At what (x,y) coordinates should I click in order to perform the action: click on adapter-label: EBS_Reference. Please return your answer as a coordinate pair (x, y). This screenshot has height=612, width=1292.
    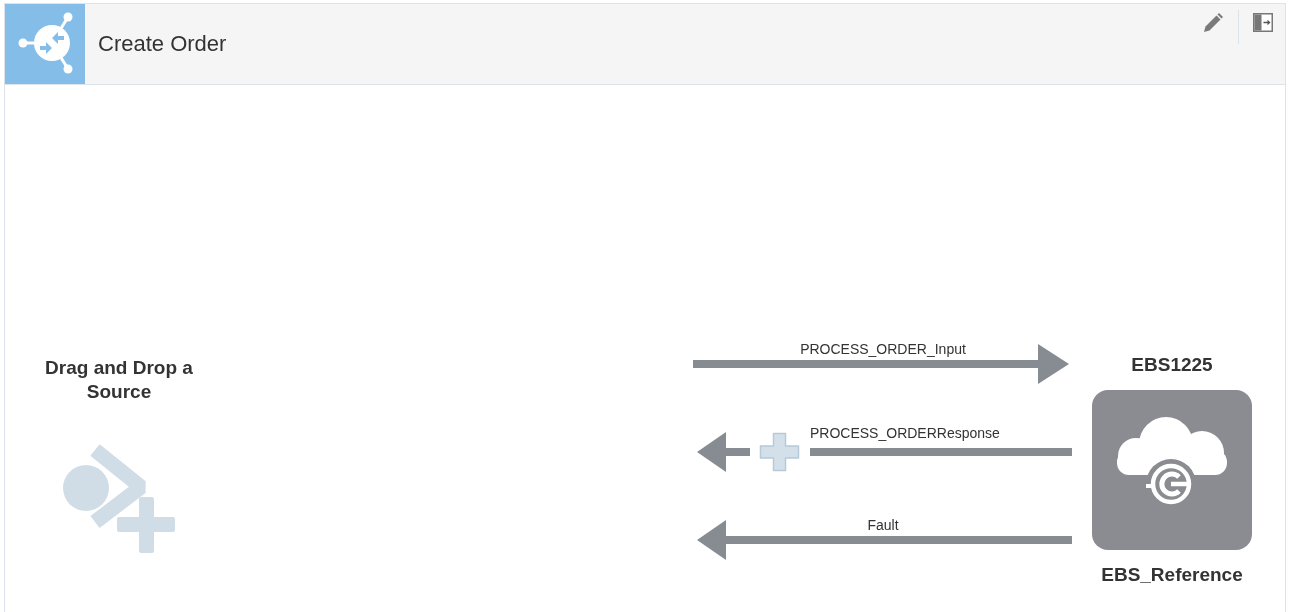
    Looking at the image, I should click on (1172, 575).